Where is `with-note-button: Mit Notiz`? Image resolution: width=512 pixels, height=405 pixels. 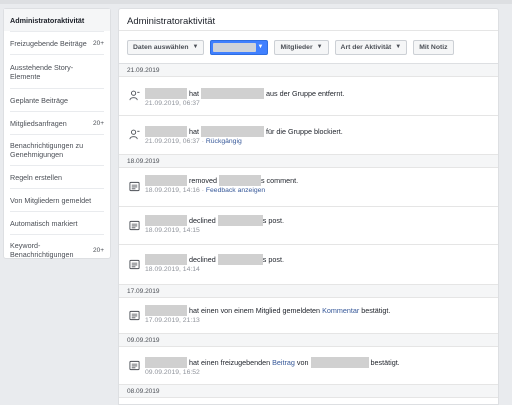 with-note-button: Mit Notiz is located at coordinates (433, 47).